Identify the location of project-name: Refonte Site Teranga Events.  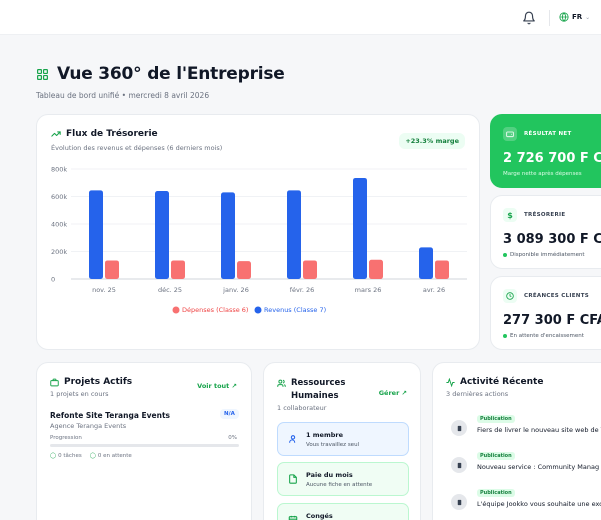
(110, 415).